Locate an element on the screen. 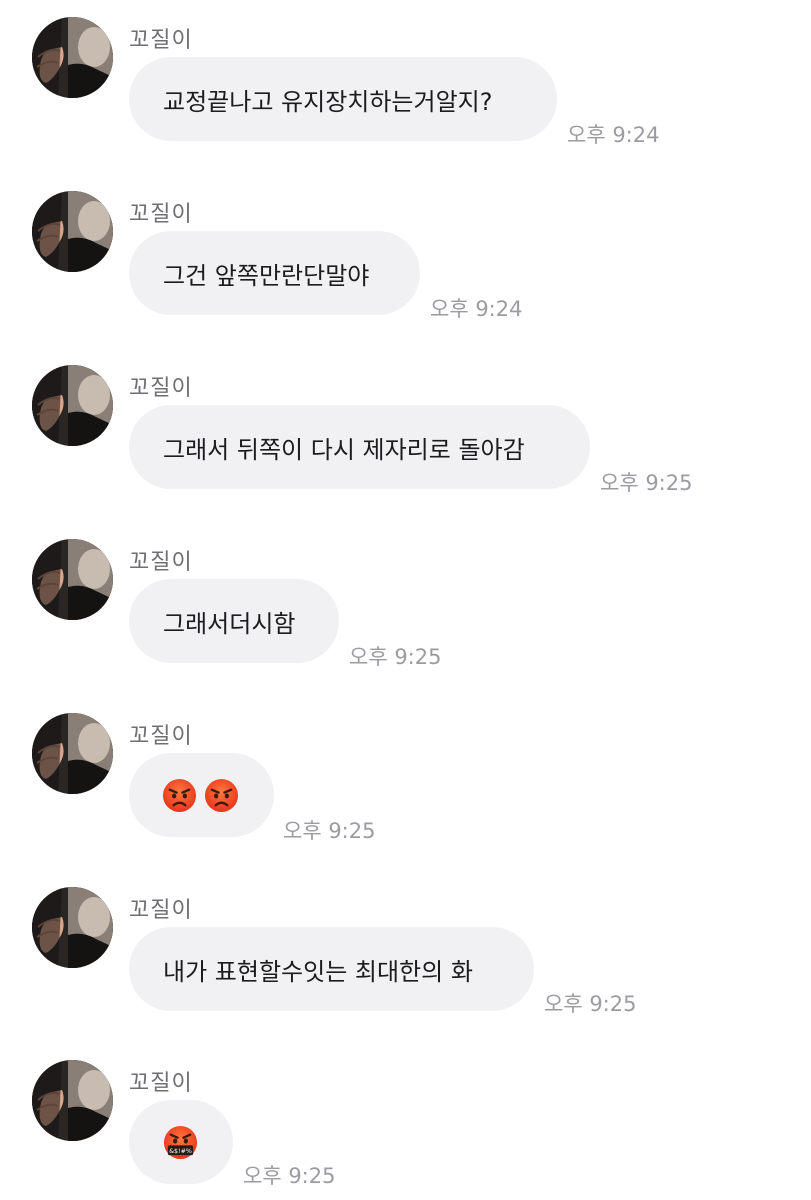 The height and width of the screenshot is (1200, 811). message-row: 꼬질이 그건 앞쪽만란단말야 오후 9:24 is located at coordinates (405, 259).